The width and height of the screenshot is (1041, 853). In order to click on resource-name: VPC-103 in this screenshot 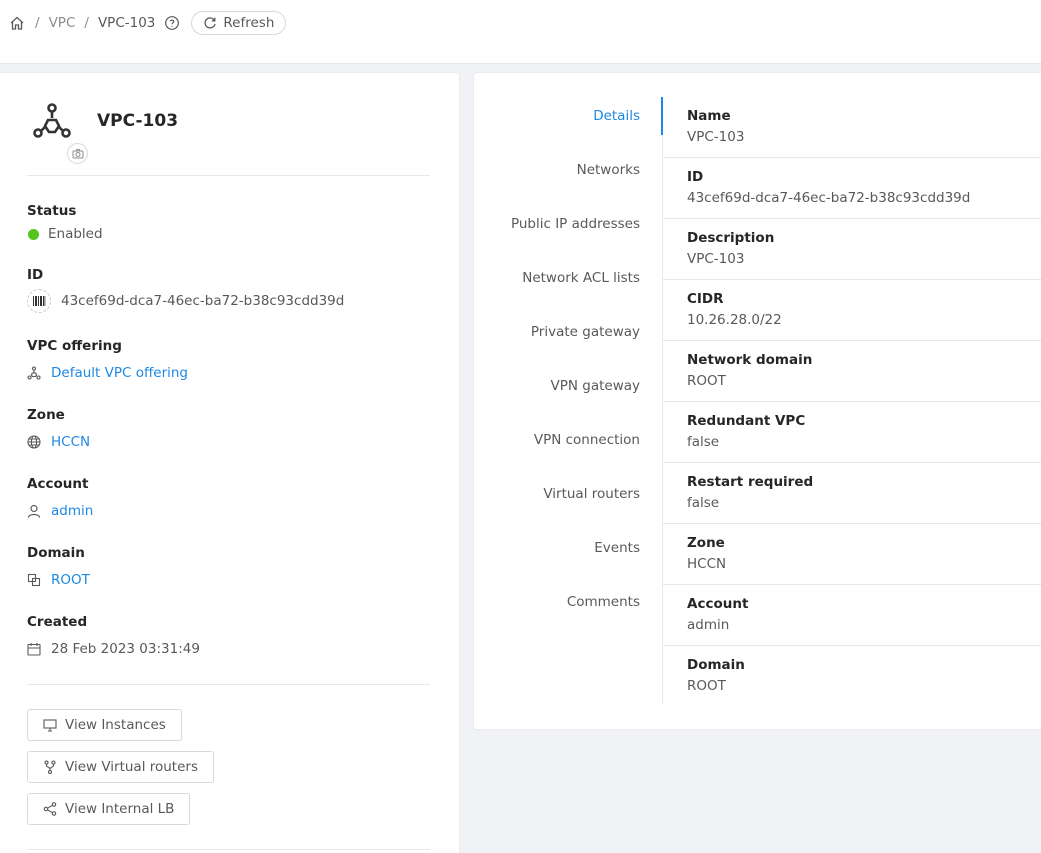, I will do `click(138, 121)`.